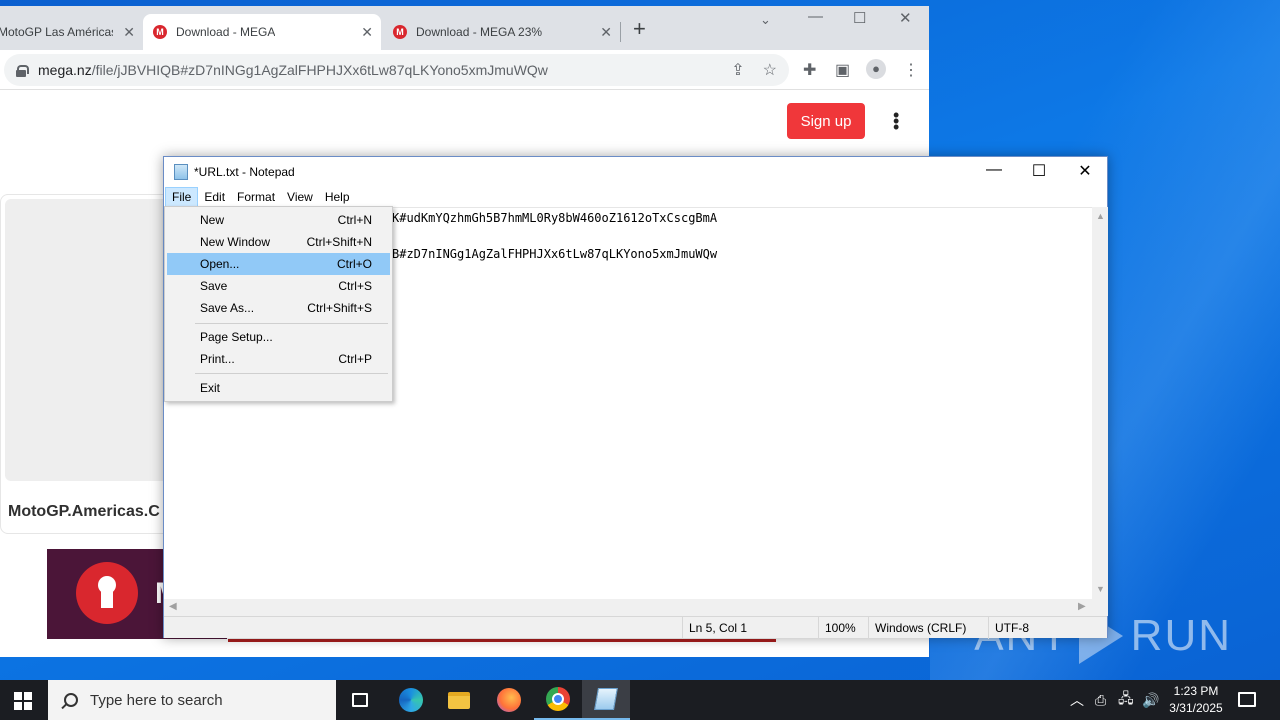 This screenshot has width=1280, height=720. Describe the element at coordinates (278, 359) in the screenshot. I see `menu-item-print: Print... Ctrl+P` at that location.